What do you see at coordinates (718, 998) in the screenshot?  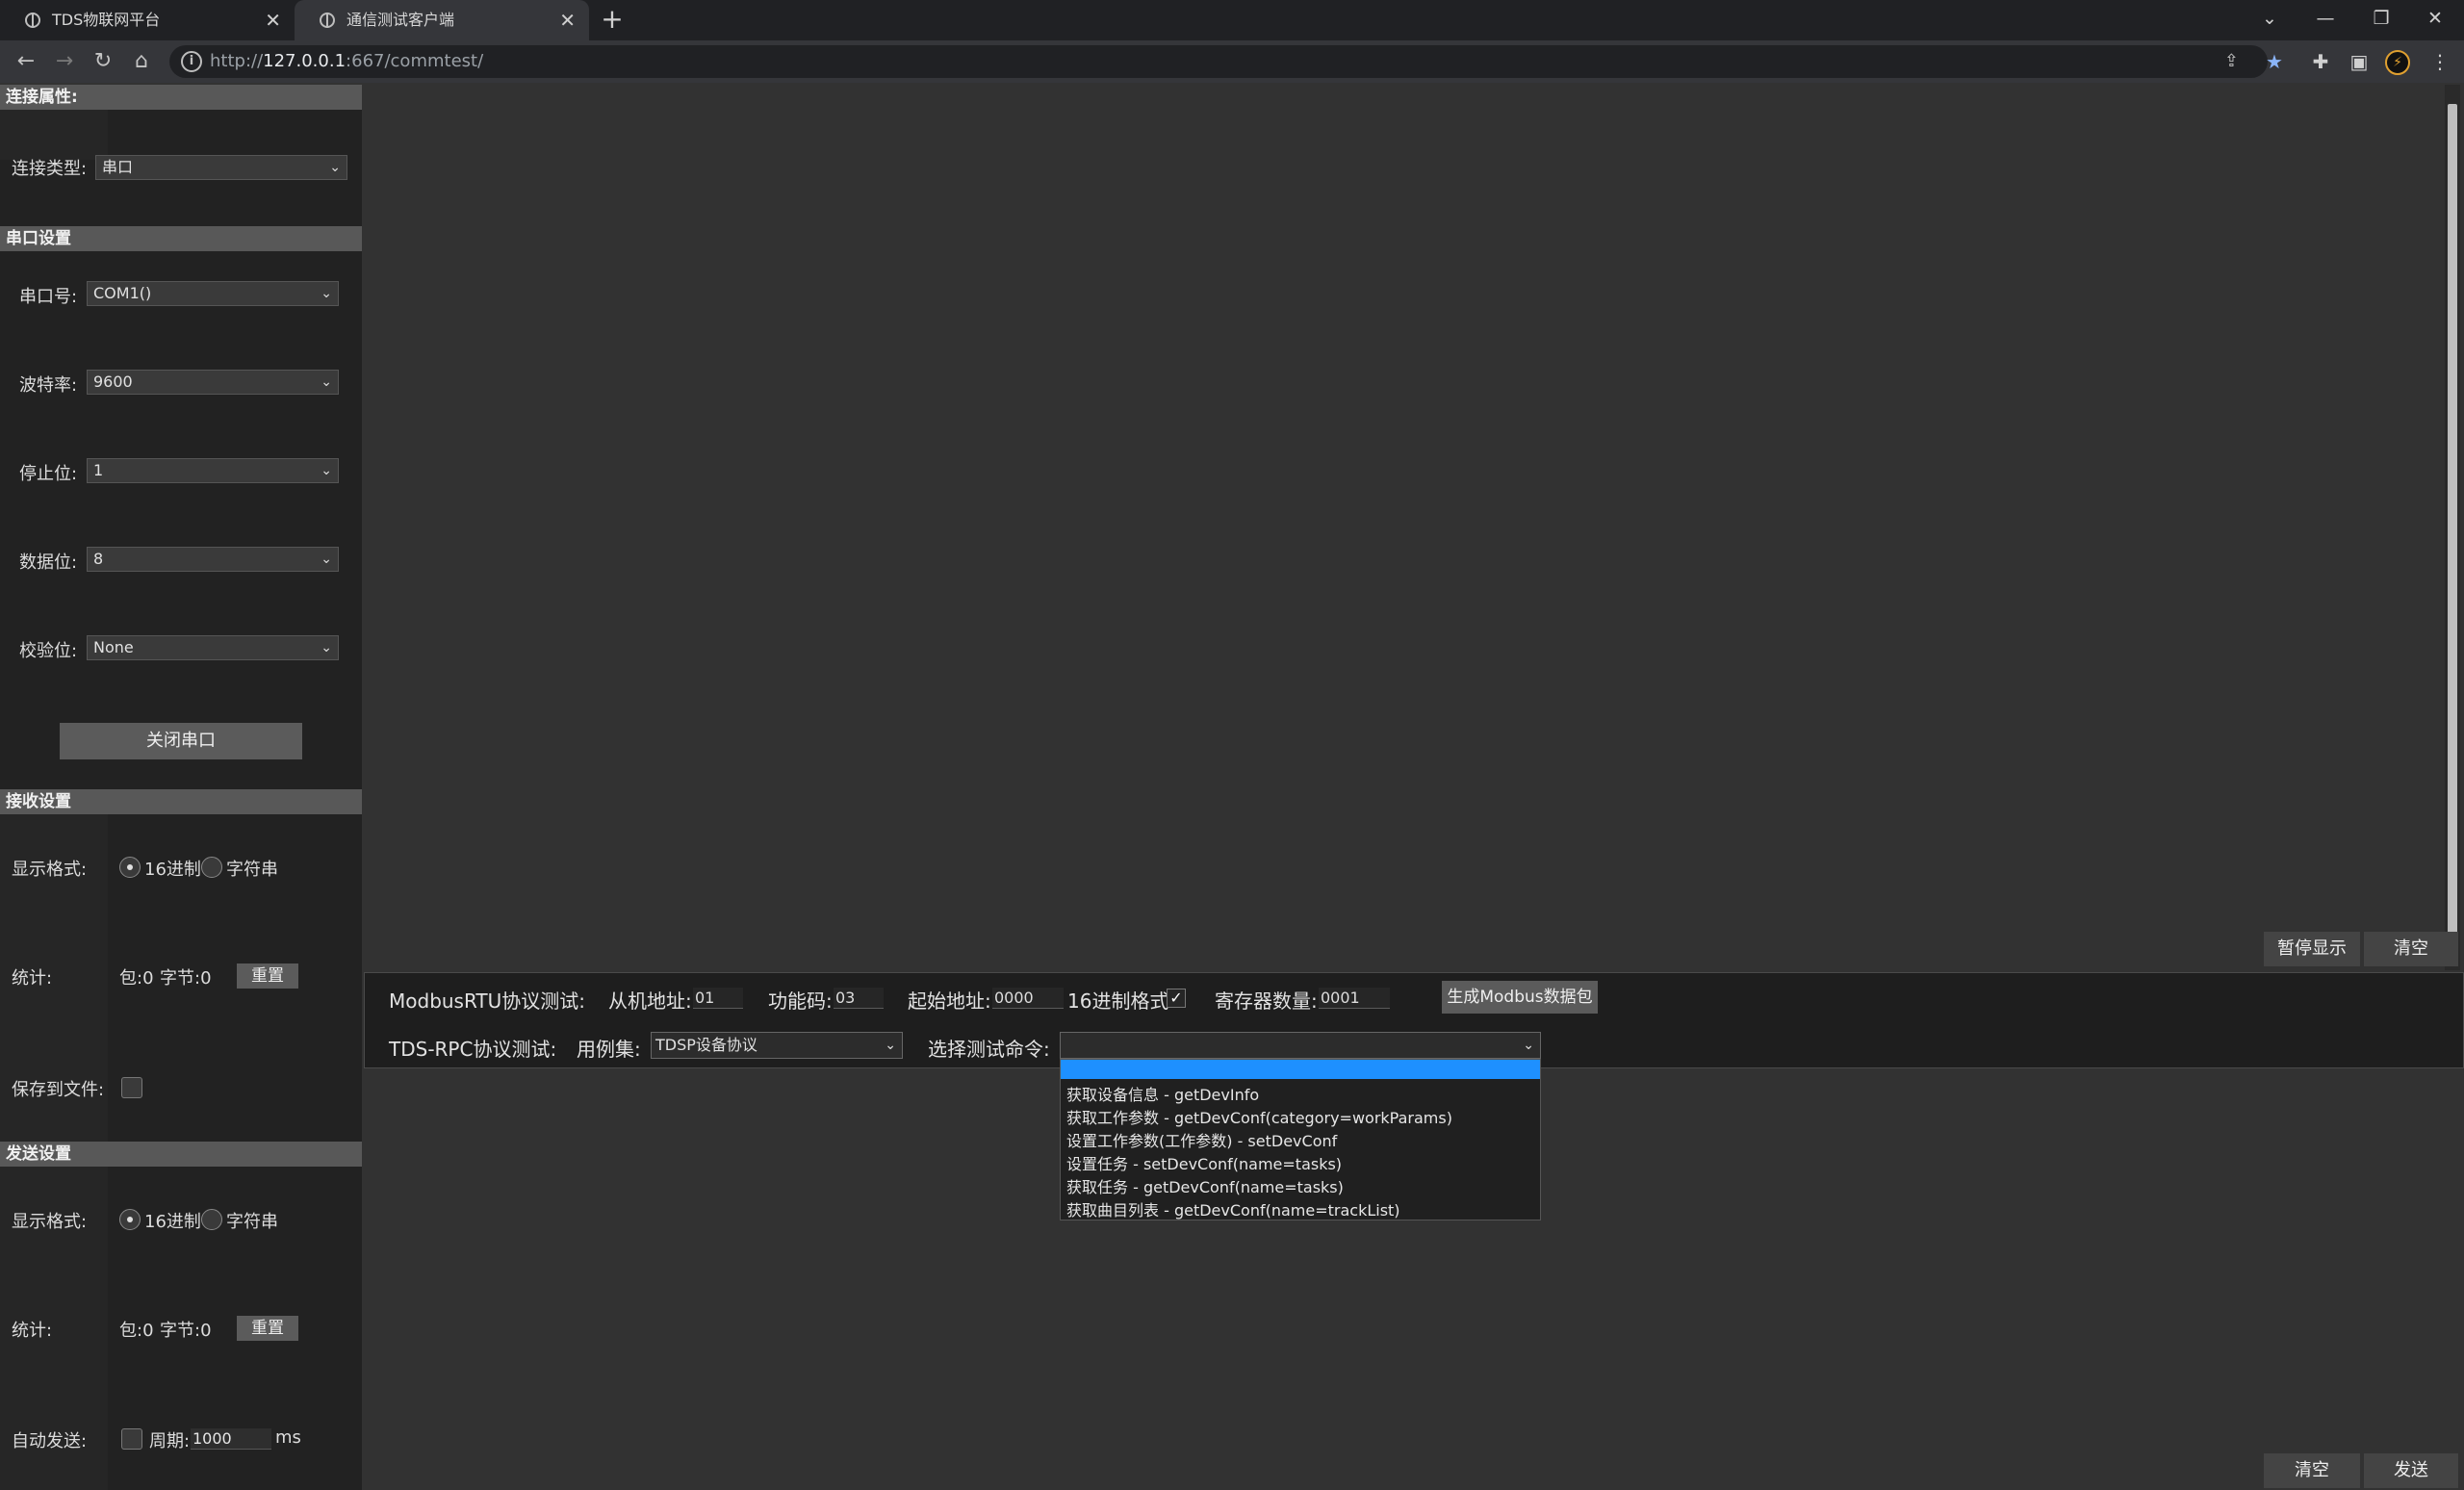 I see `slave-address-input: 01` at bounding box center [718, 998].